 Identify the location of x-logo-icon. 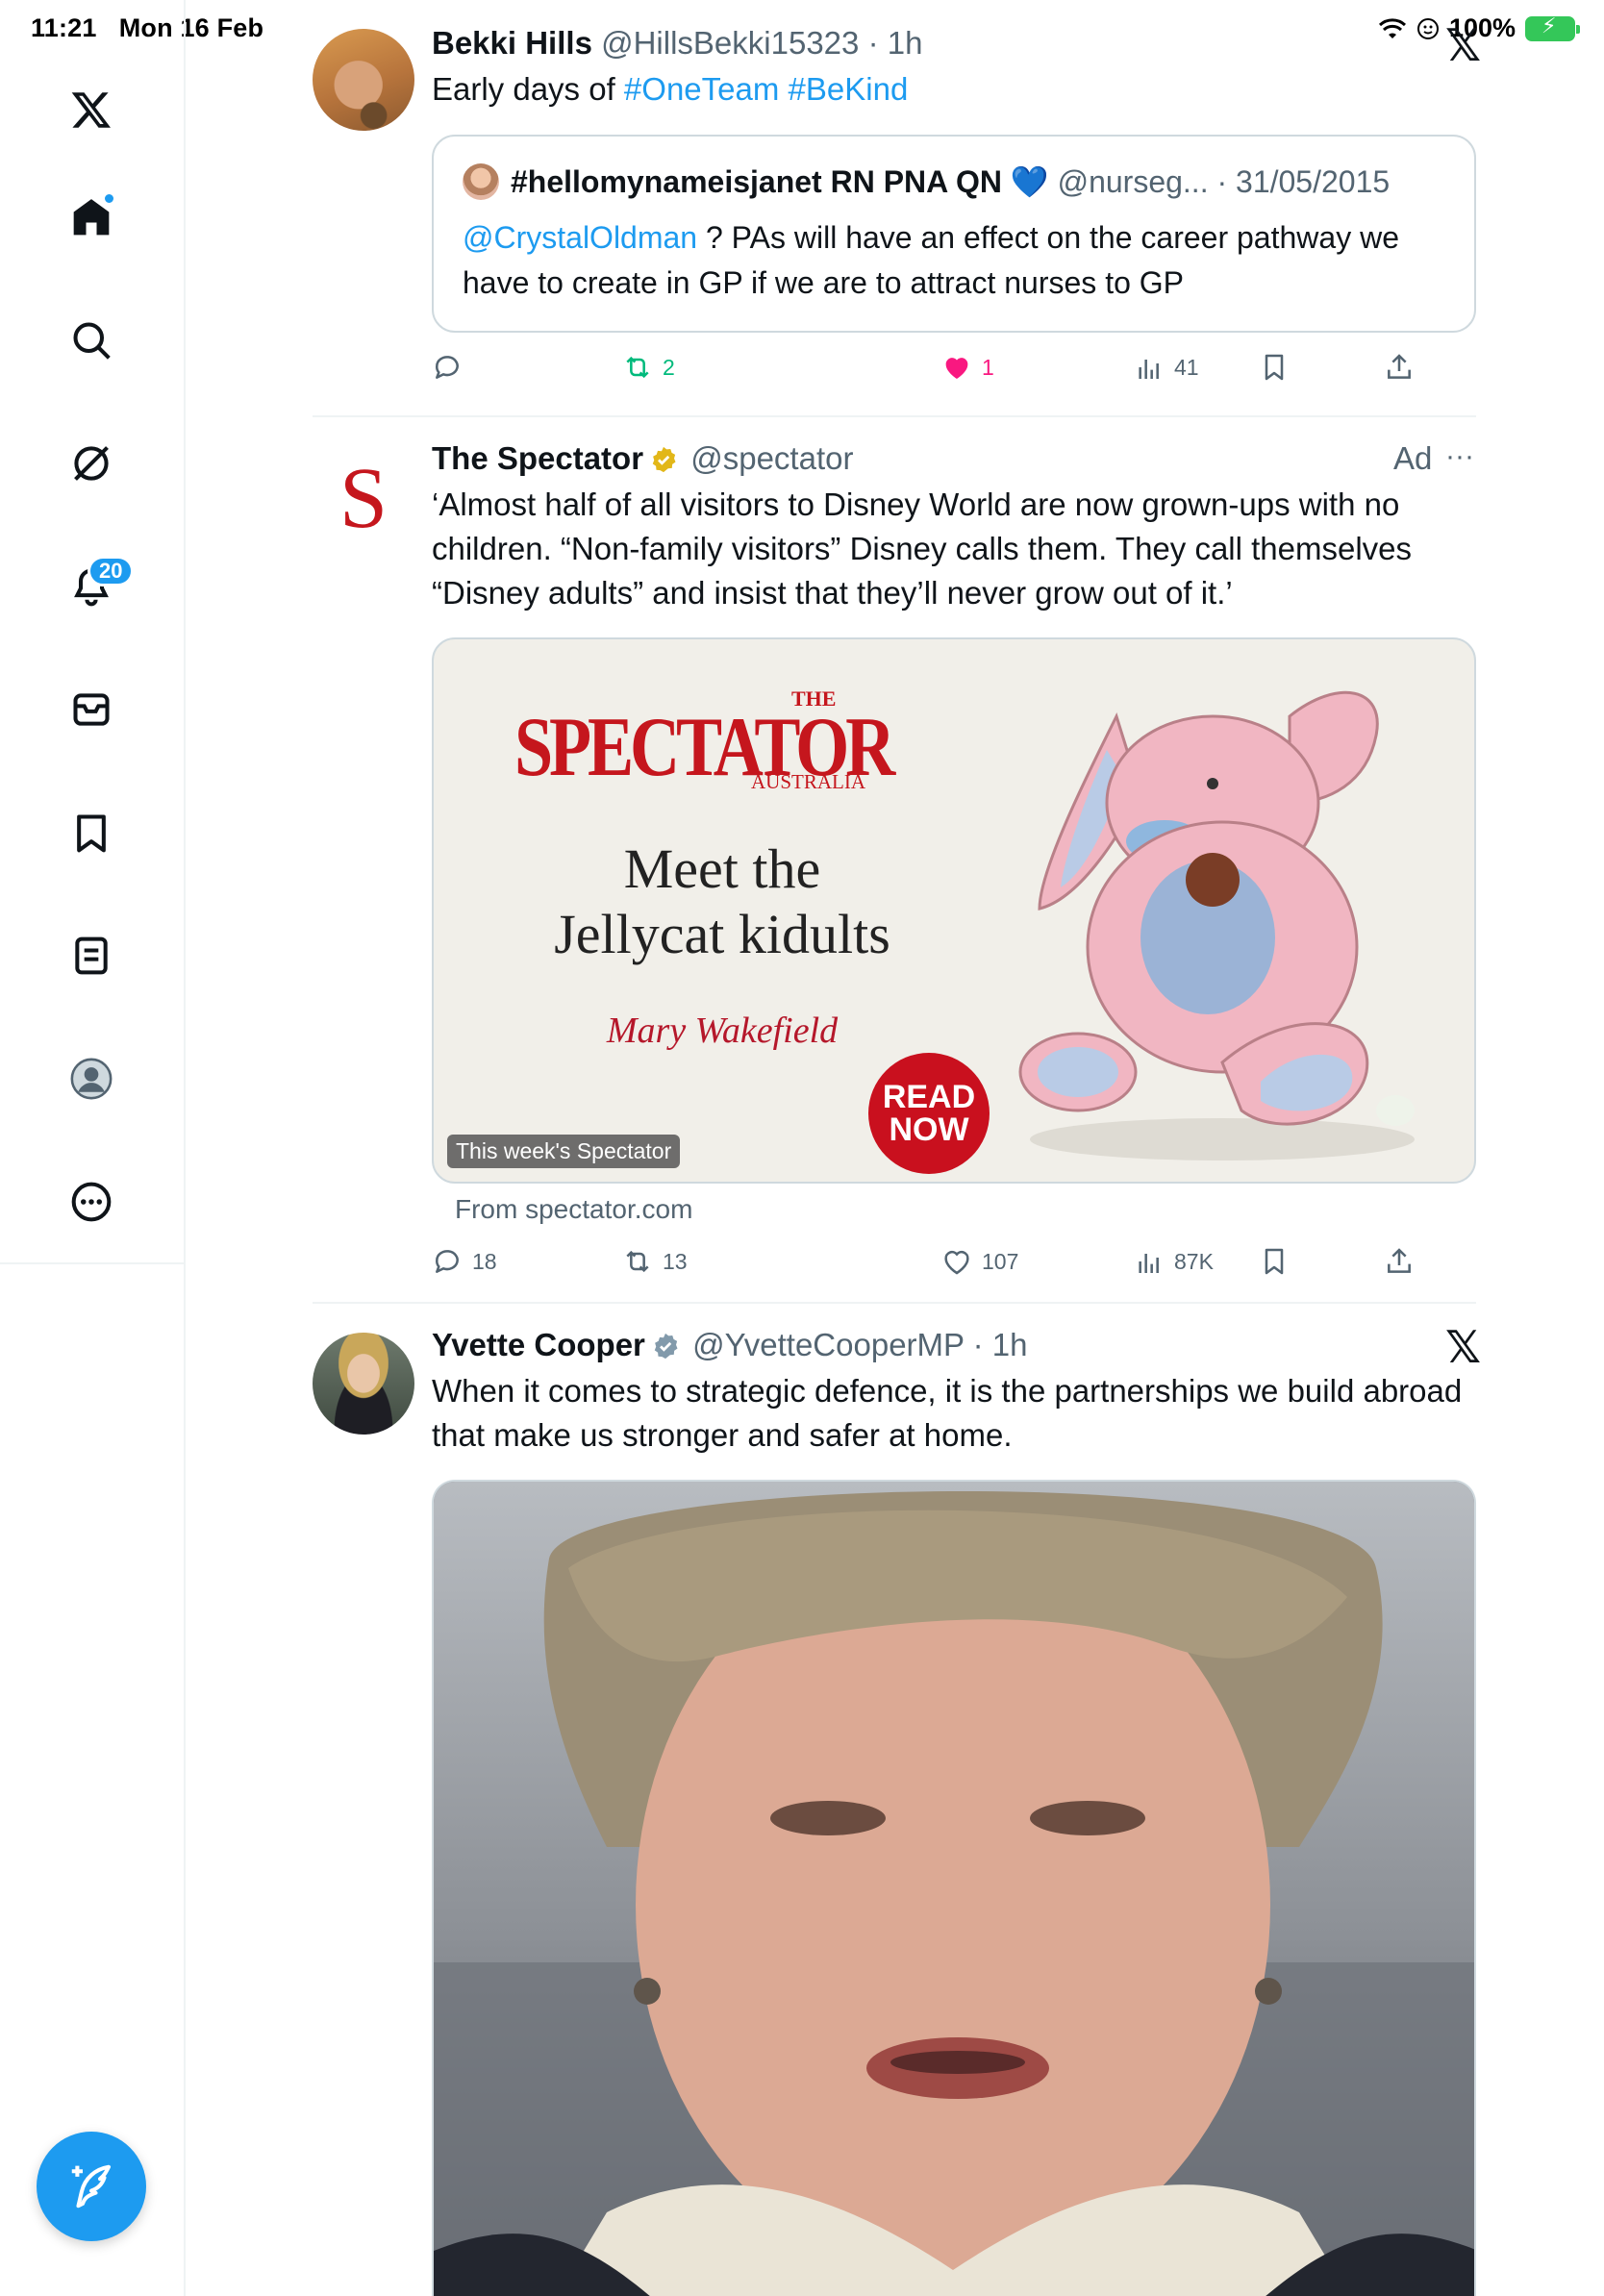
(91, 109).